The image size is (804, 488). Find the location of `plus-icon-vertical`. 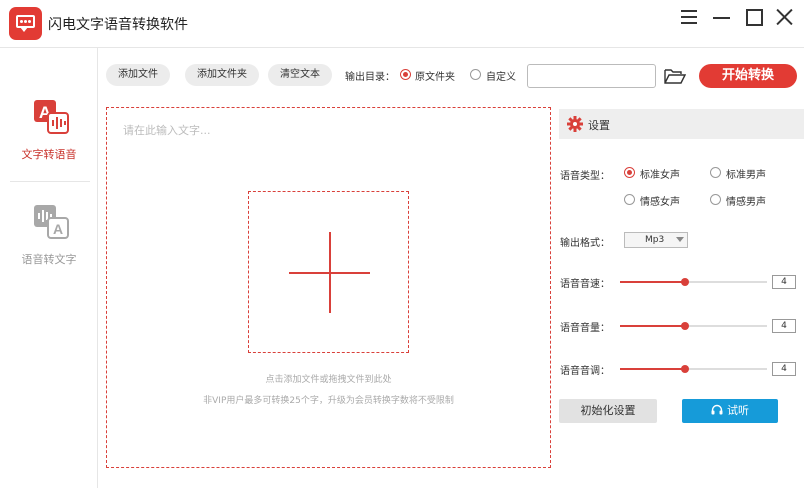

plus-icon-vertical is located at coordinates (330, 272).